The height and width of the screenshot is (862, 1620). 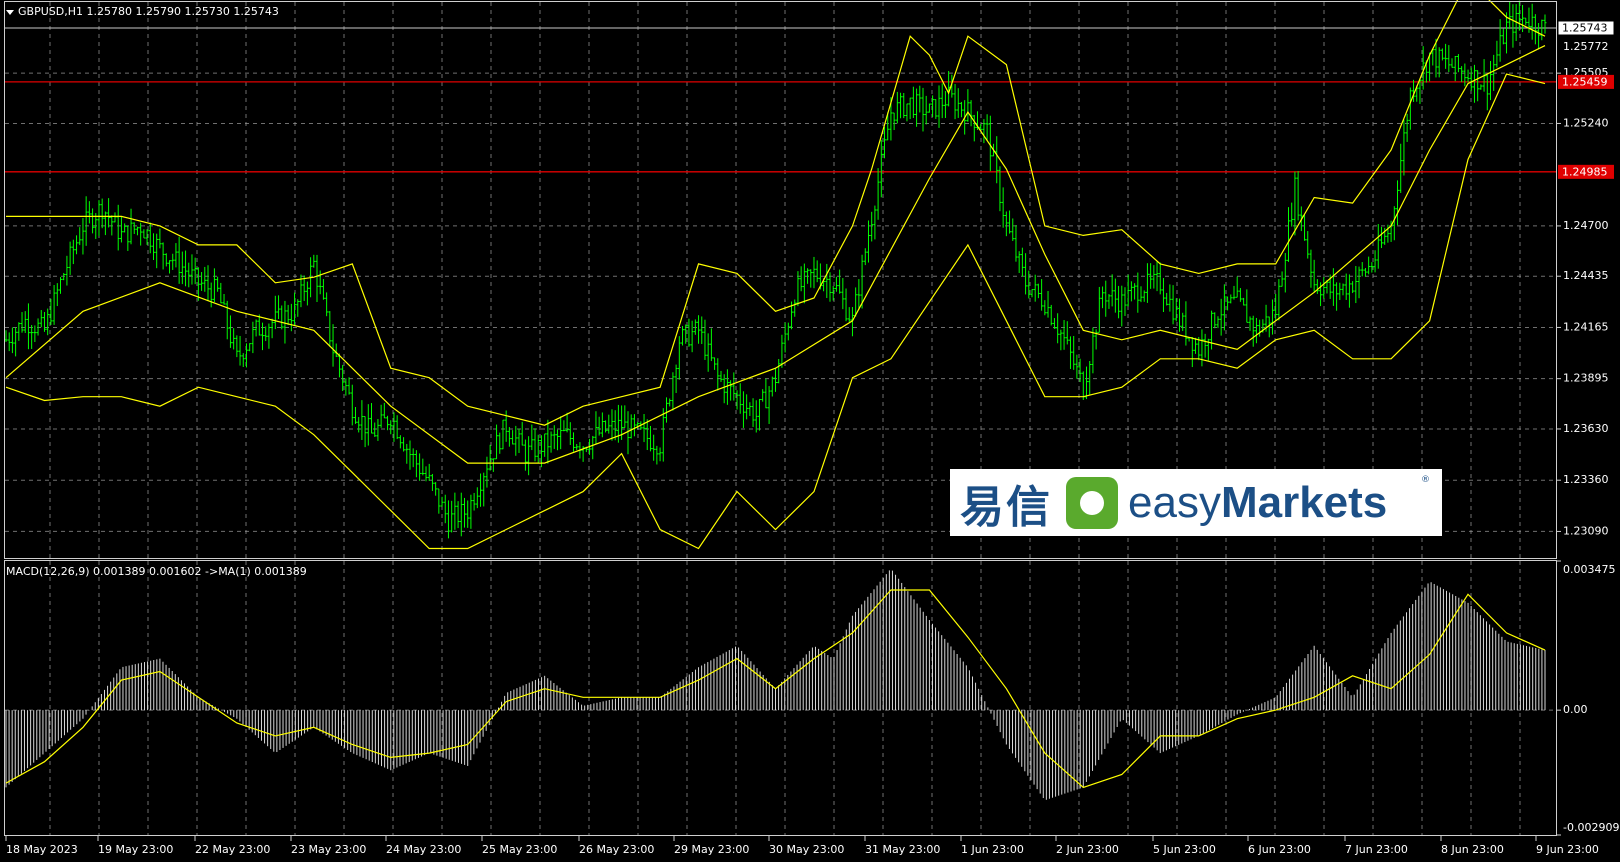 What do you see at coordinates (1585, 27) in the screenshot?
I see `current-price-label: 1.25743` at bounding box center [1585, 27].